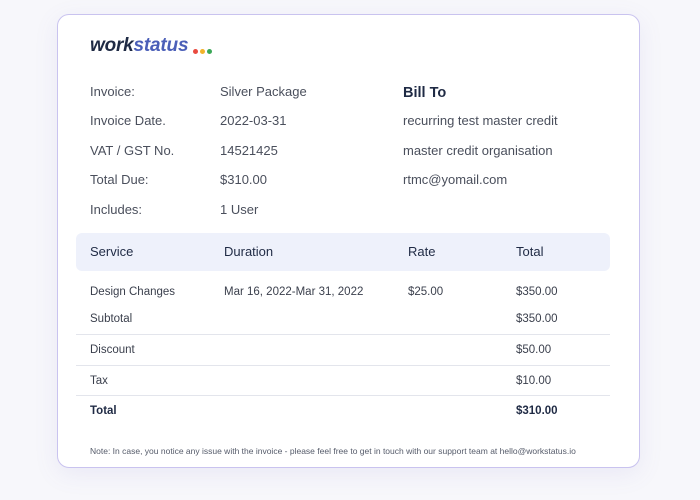  What do you see at coordinates (537, 319) in the screenshot?
I see `subtotal-value: $350.00` at bounding box center [537, 319].